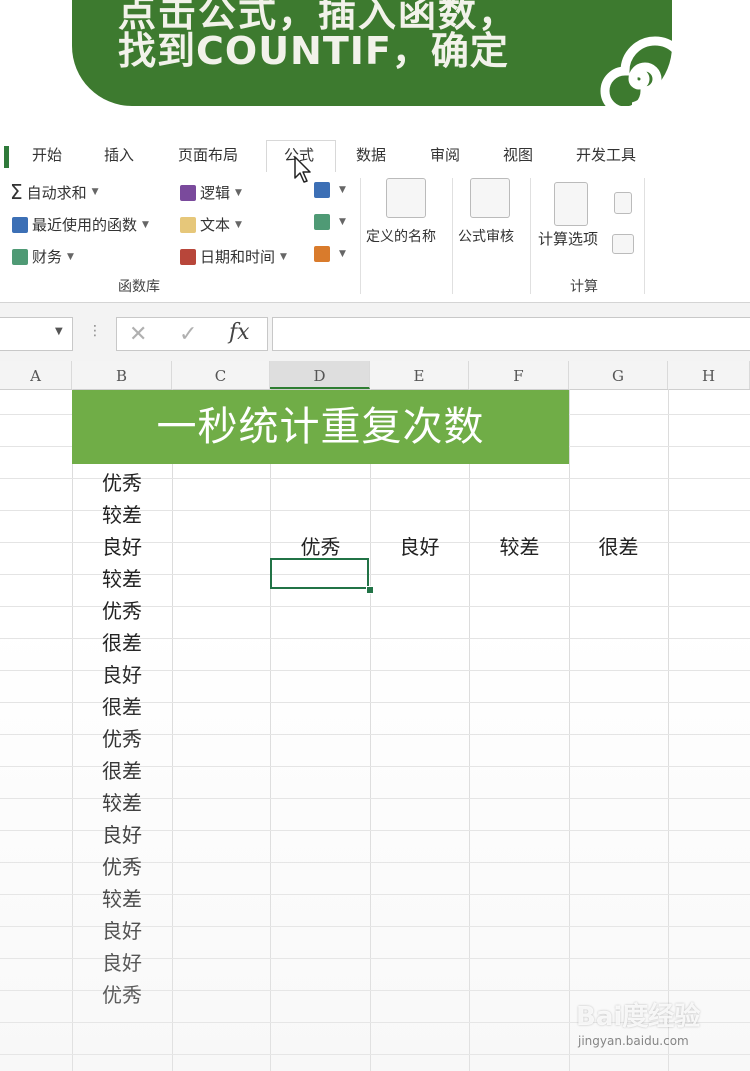  Describe the element at coordinates (486, 236) in the screenshot. I see `formula-auditing-button: 公式审核` at that location.